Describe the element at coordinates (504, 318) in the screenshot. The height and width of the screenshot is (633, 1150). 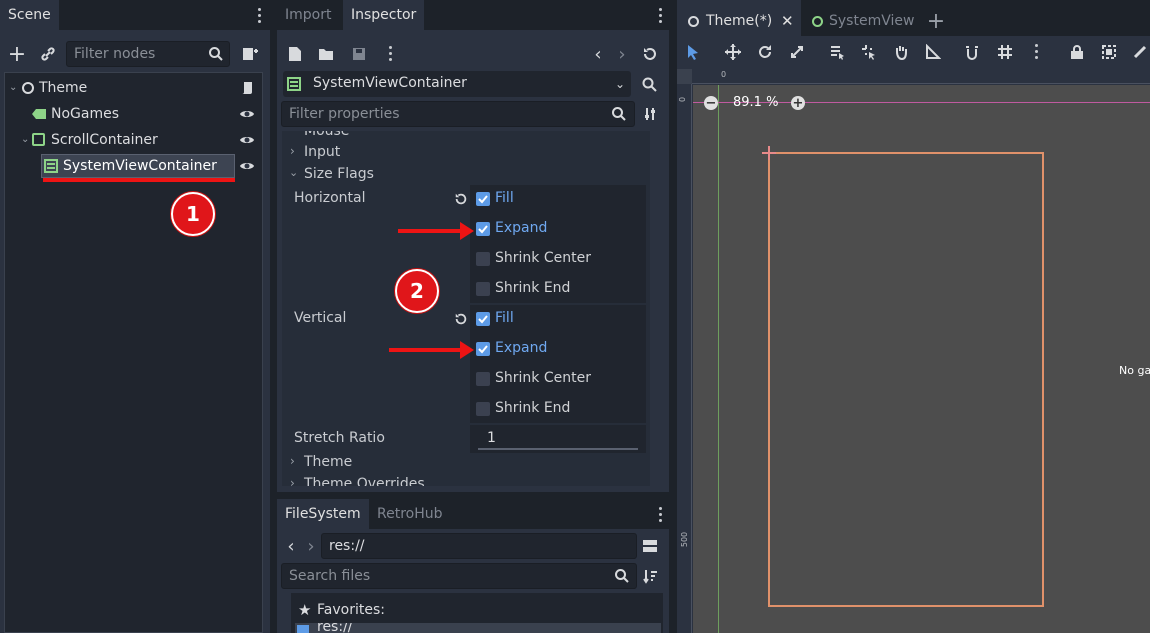
I see `vertical-fill-label: Fill` at that location.